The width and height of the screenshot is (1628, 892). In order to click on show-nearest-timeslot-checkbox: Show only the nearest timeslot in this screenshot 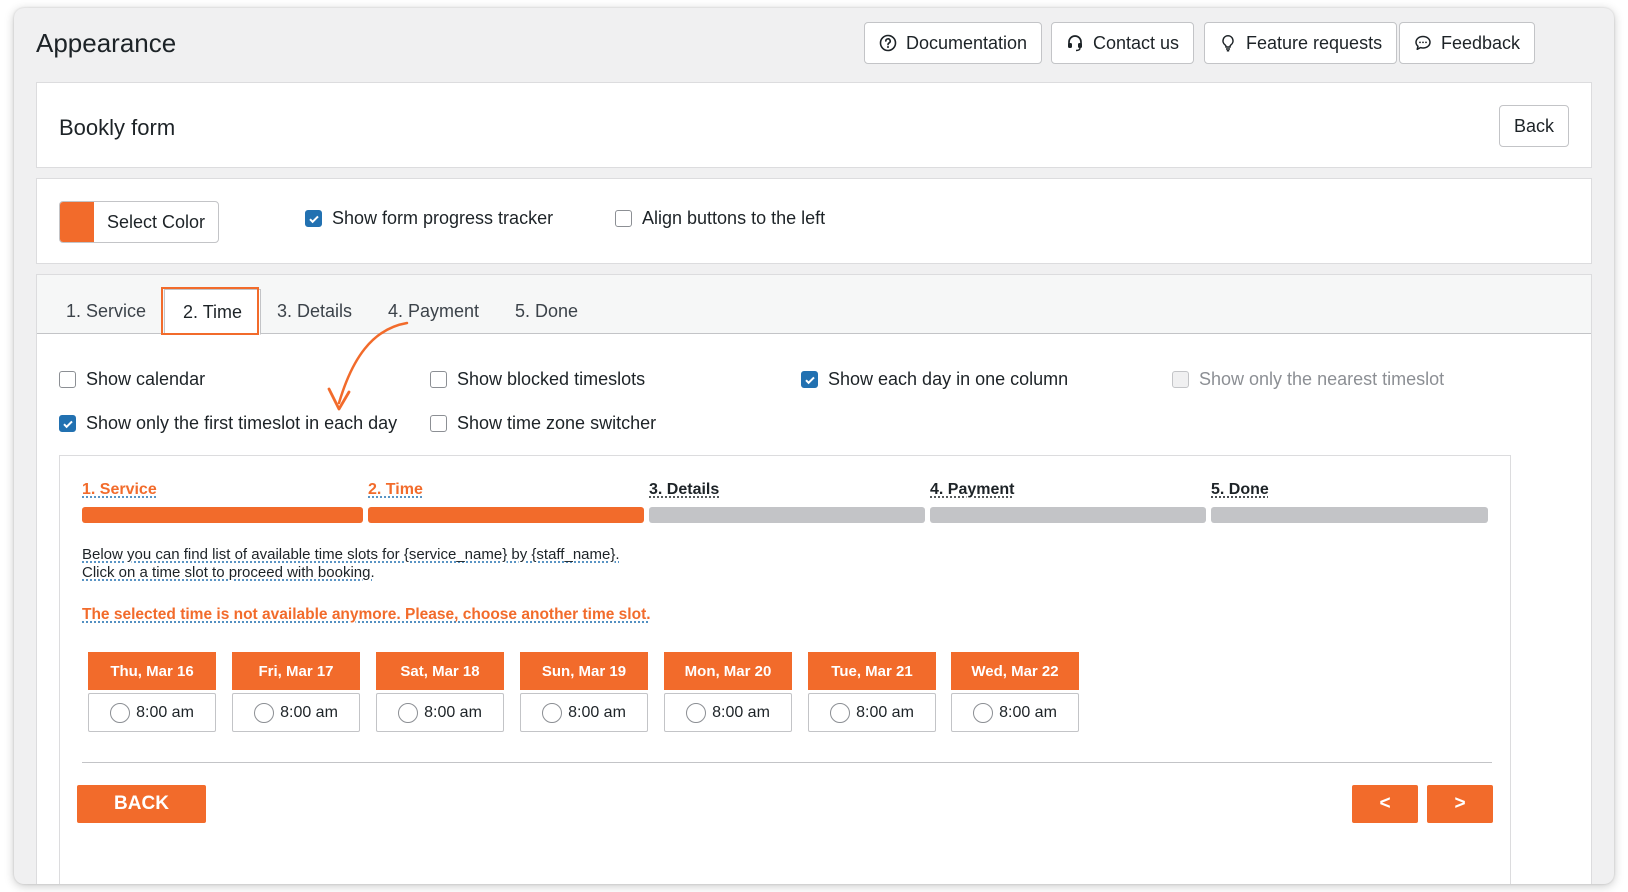, I will do `click(1308, 379)`.